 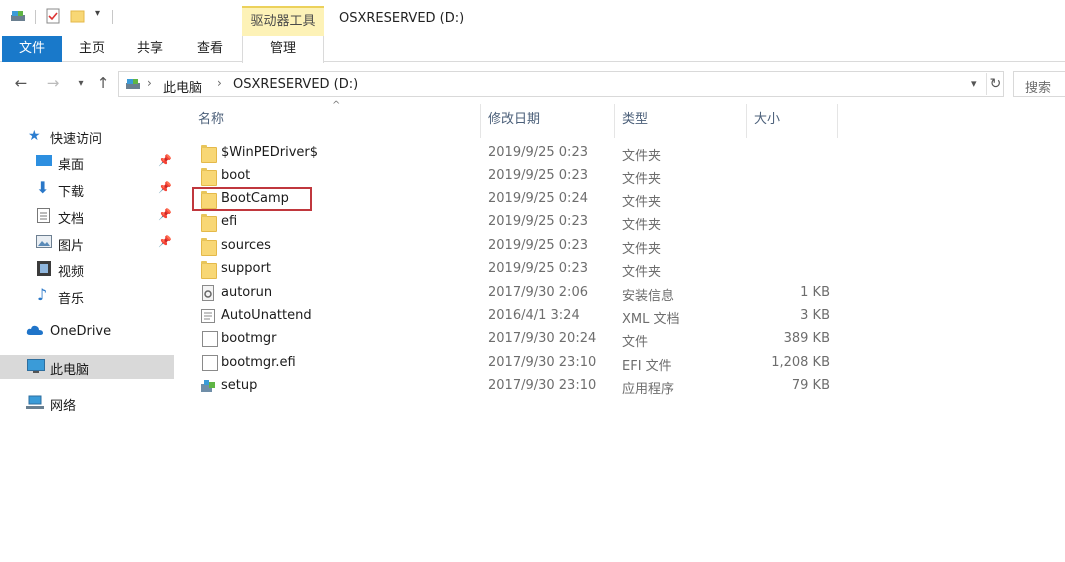 What do you see at coordinates (34, 136) in the screenshot?
I see `star-icon: ★` at bounding box center [34, 136].